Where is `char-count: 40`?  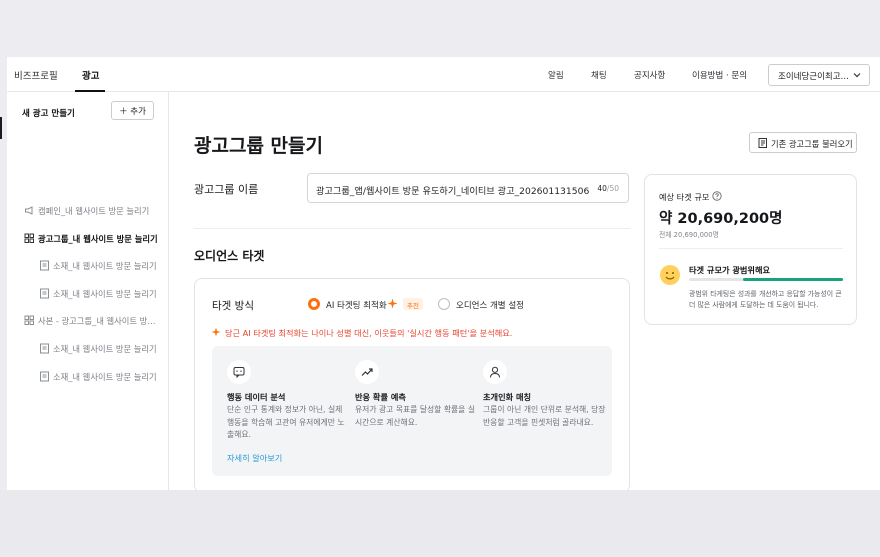 char-count: 40 is located at coordinates (602, 188).